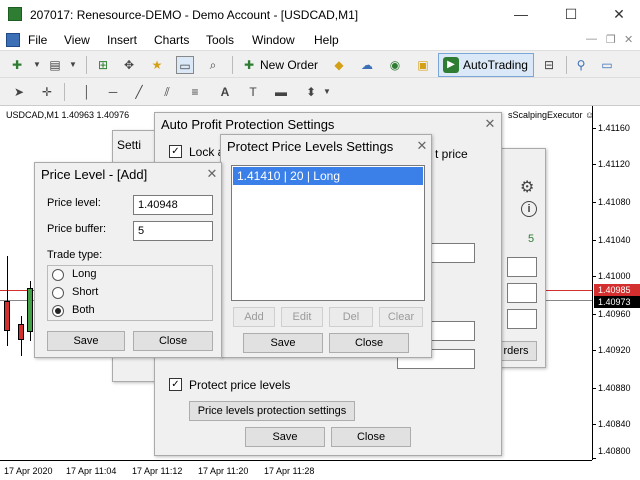 The height and width of the screenshot is (480, 640). Describe the element at coordinates (581, 65) in the screenshot. I see `search-icon: ⚲` at that location.